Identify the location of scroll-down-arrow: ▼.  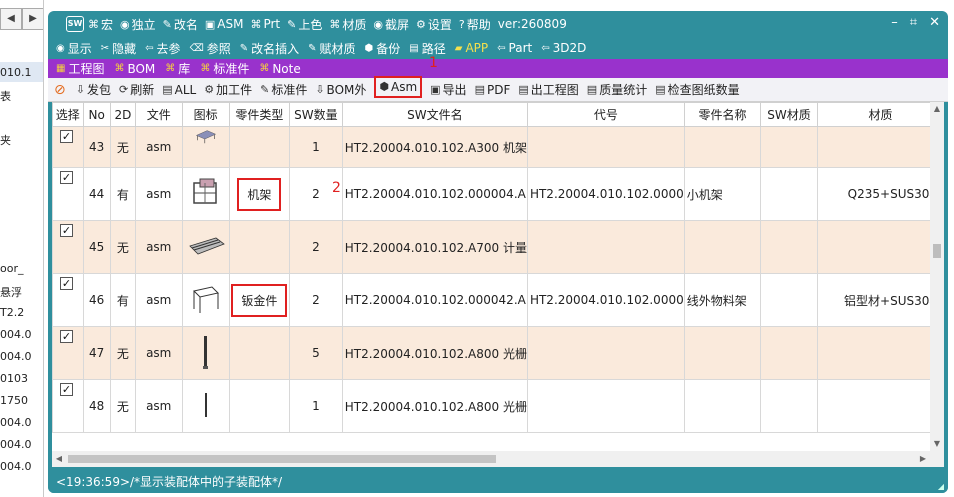
(937, 444).